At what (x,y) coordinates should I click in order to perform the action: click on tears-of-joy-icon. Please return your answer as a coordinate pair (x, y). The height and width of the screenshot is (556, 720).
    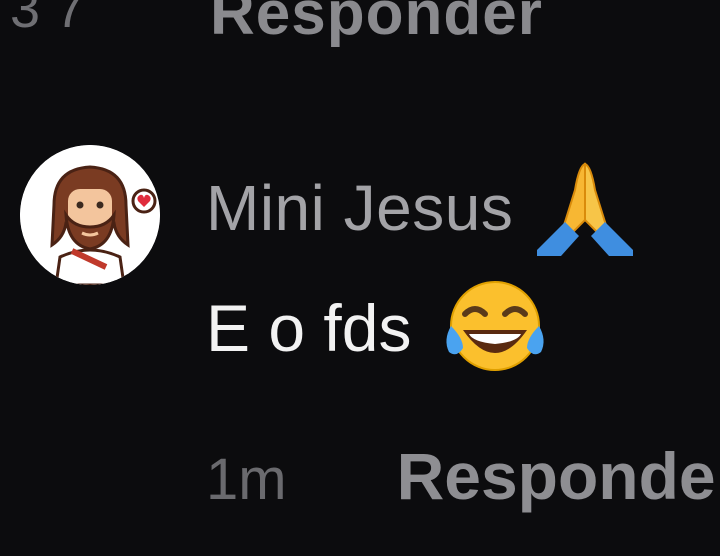
    Looking at the image, I should click on (495, 326).